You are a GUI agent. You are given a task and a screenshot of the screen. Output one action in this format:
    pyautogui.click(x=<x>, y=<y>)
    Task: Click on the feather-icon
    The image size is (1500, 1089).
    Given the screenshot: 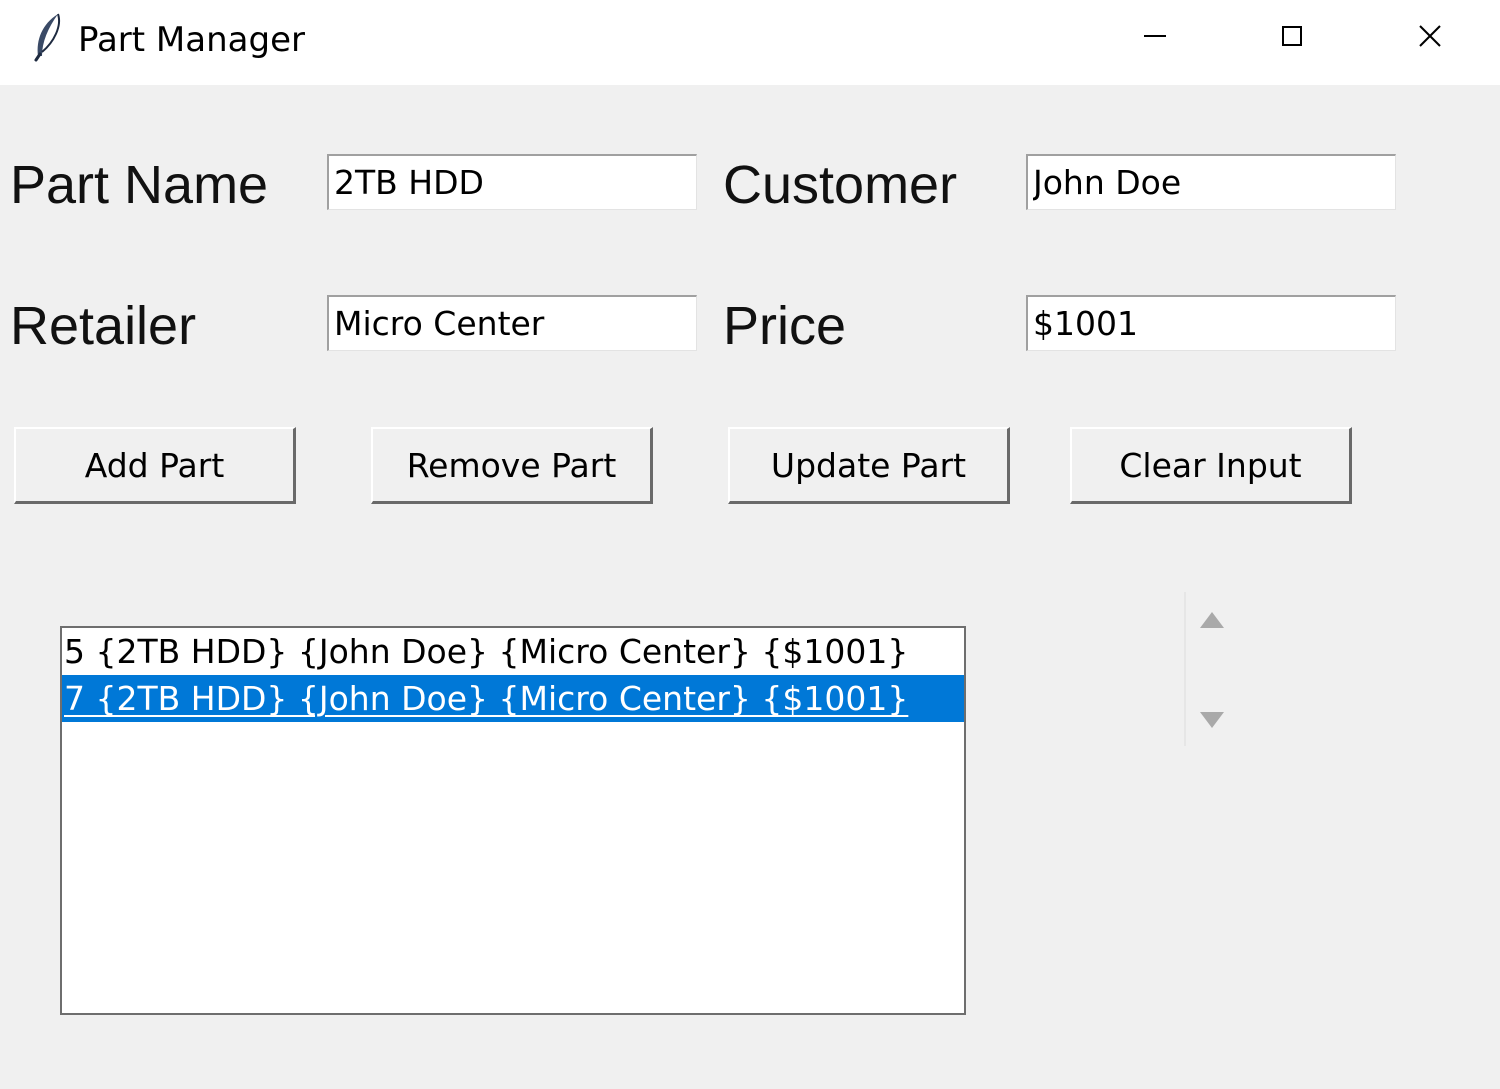 What is the action you would take?
    pyautogui.click(x=48, y=37)
    